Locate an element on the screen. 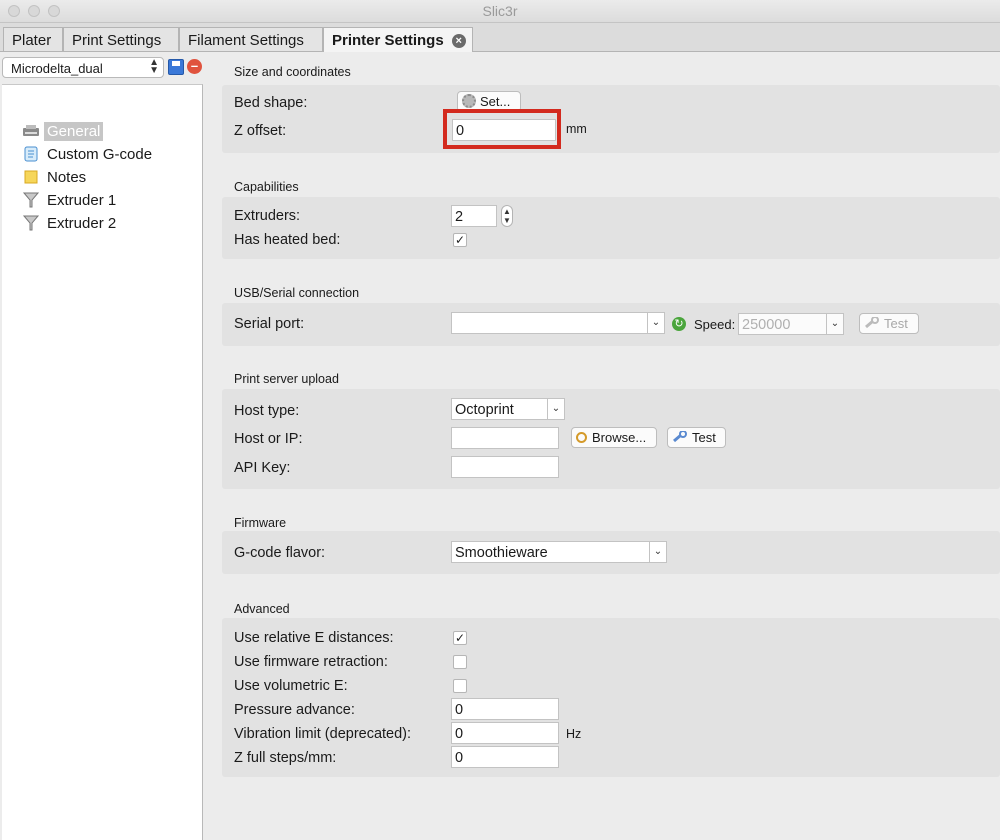 The width and height of the screenshot is (1000, 840). tab-printer-settings: Printer Settings × is located at coordinates (398, 39).